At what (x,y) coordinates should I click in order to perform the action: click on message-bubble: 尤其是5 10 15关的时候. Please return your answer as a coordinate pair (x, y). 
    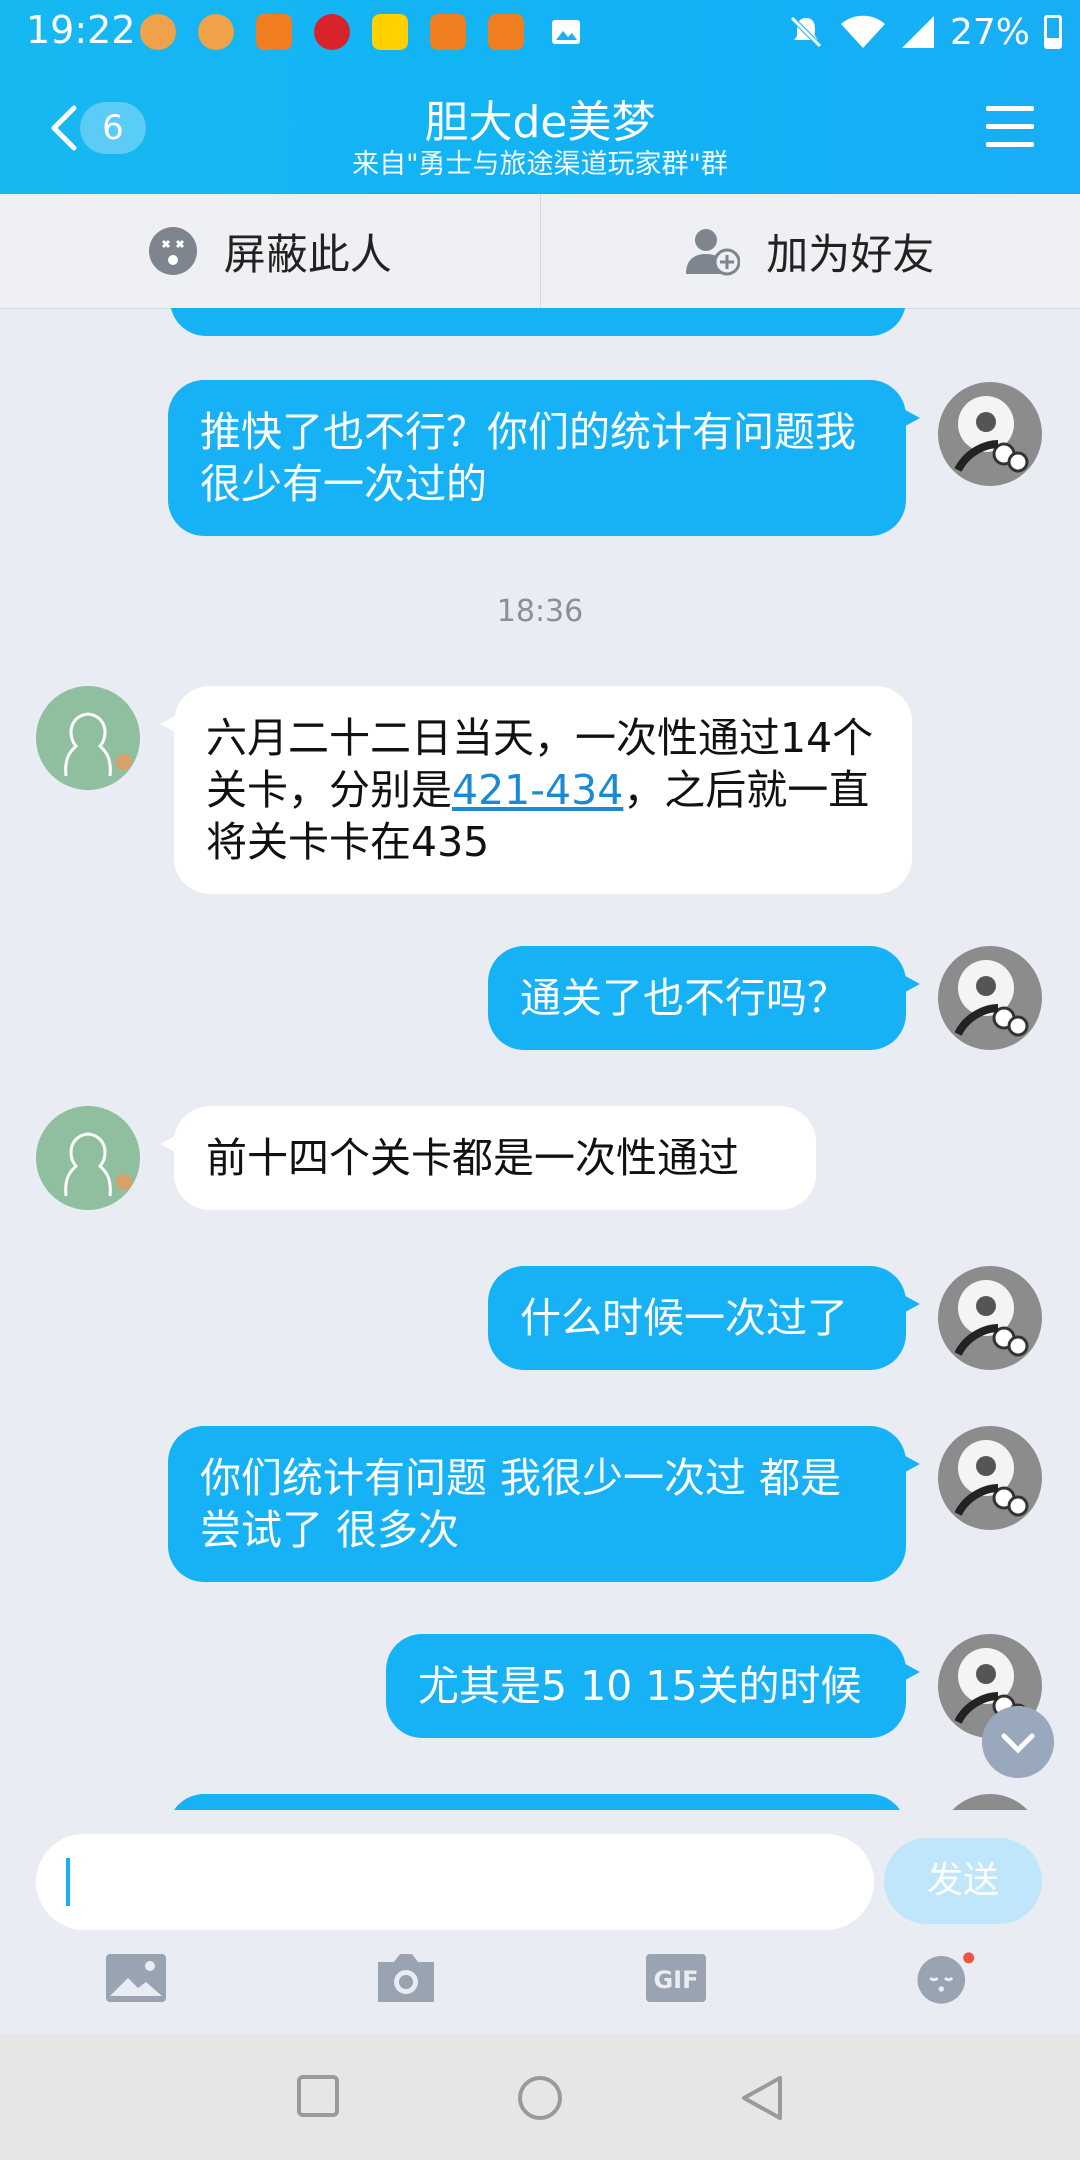
    Looking at the image, I should click on (653, 1686).